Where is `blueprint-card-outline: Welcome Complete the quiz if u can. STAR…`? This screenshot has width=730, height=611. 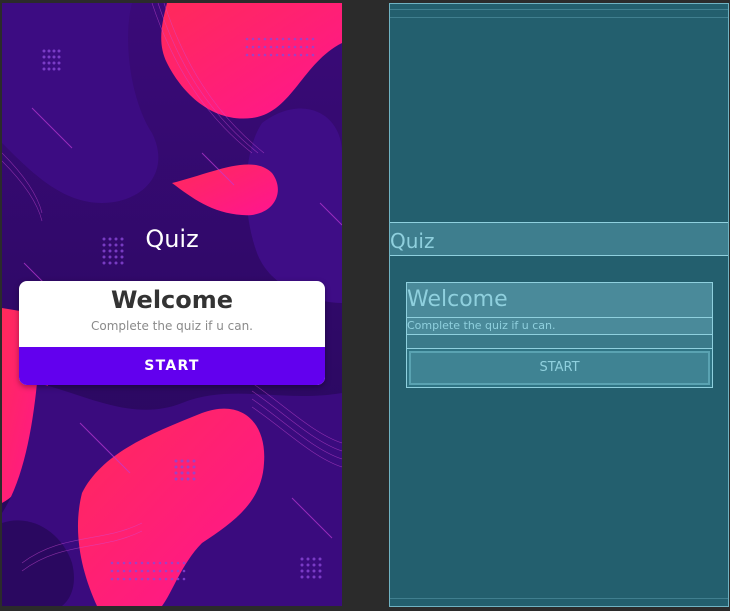
blueprint-card-outline: Welcome Complete the quiz if u can. STAR… is located at coordinates (559, 335).